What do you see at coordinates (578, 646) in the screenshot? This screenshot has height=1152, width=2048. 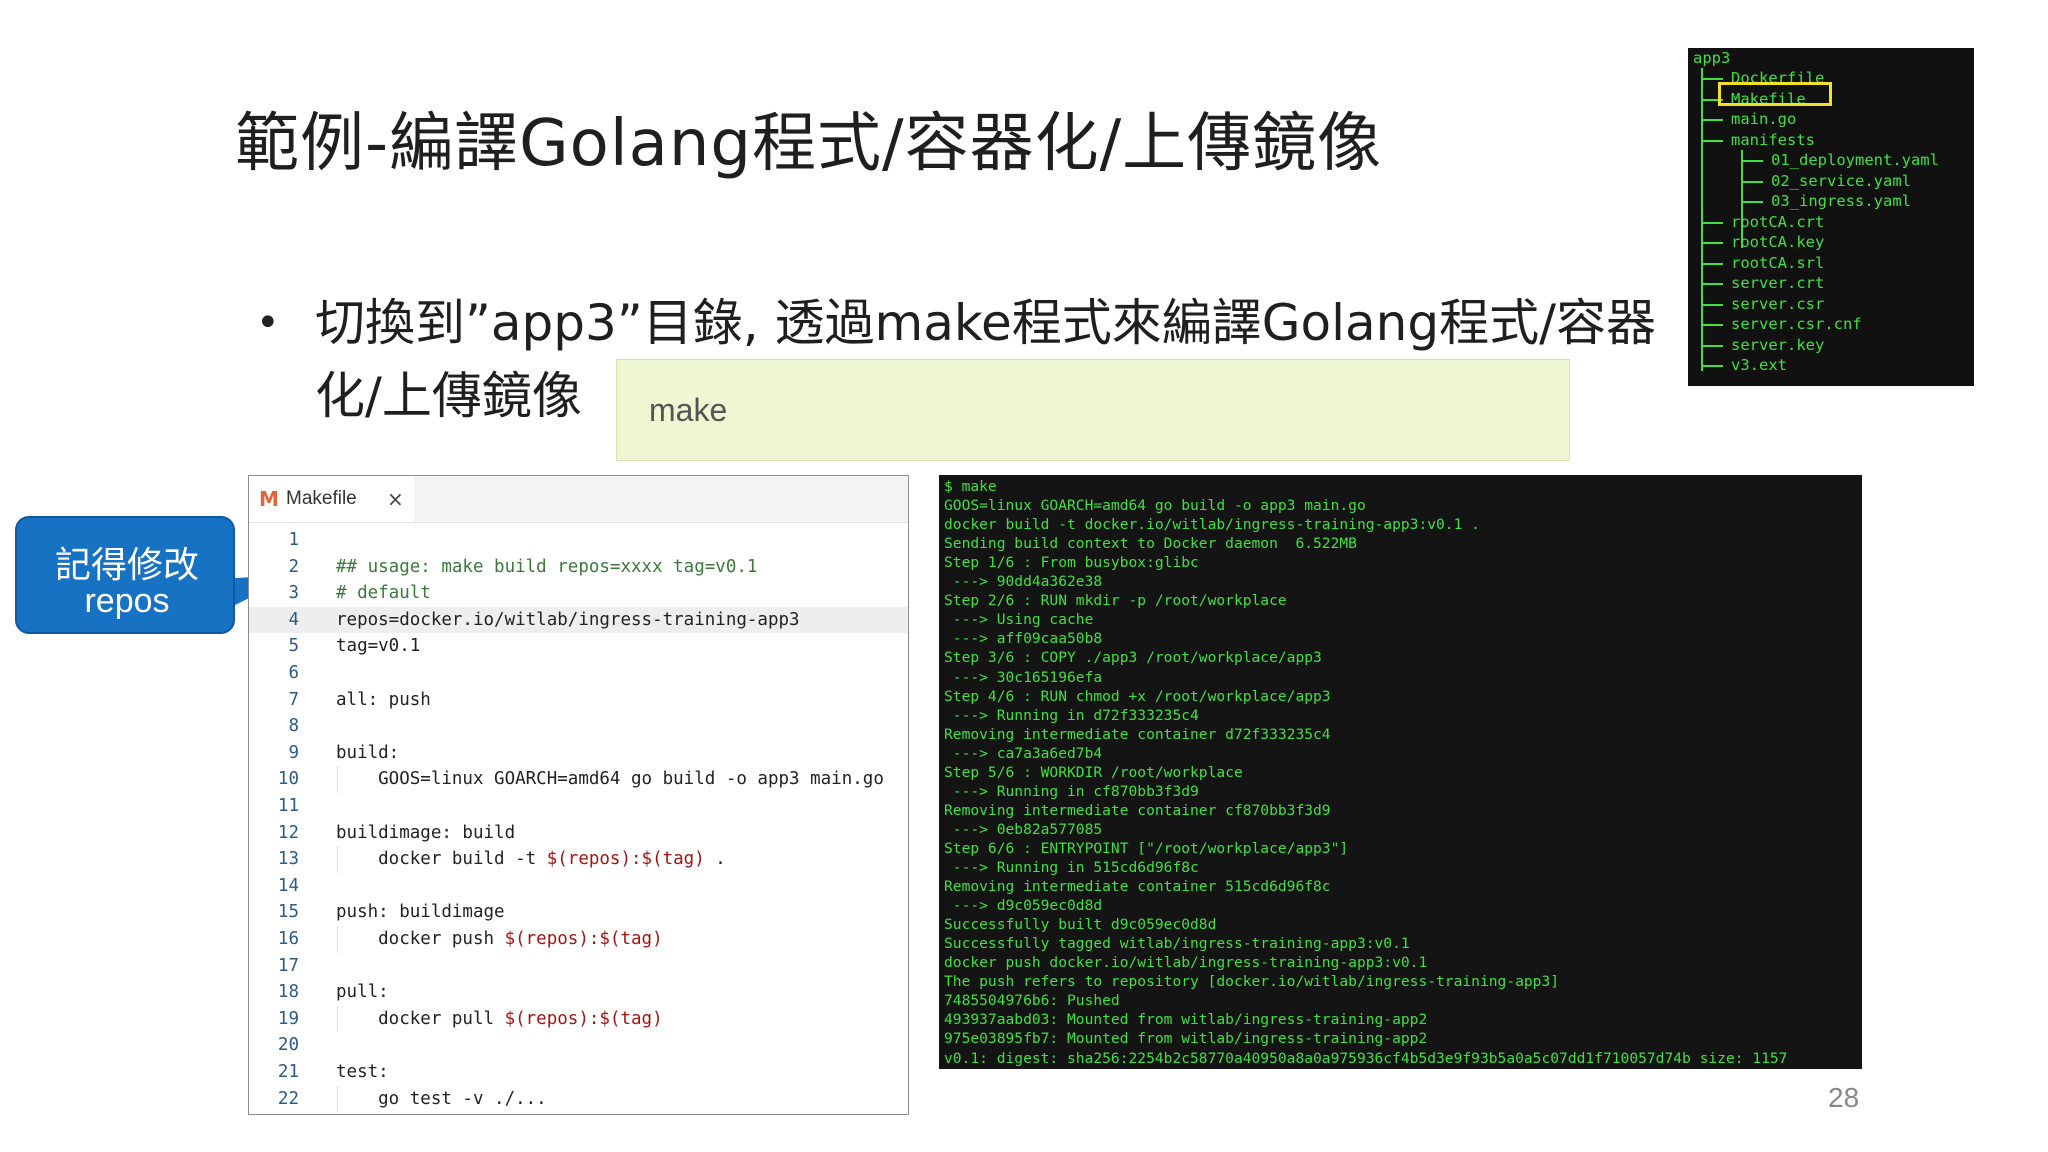 I see `code-line: 5 tag=v0.1` at bounding box center [578, 646].